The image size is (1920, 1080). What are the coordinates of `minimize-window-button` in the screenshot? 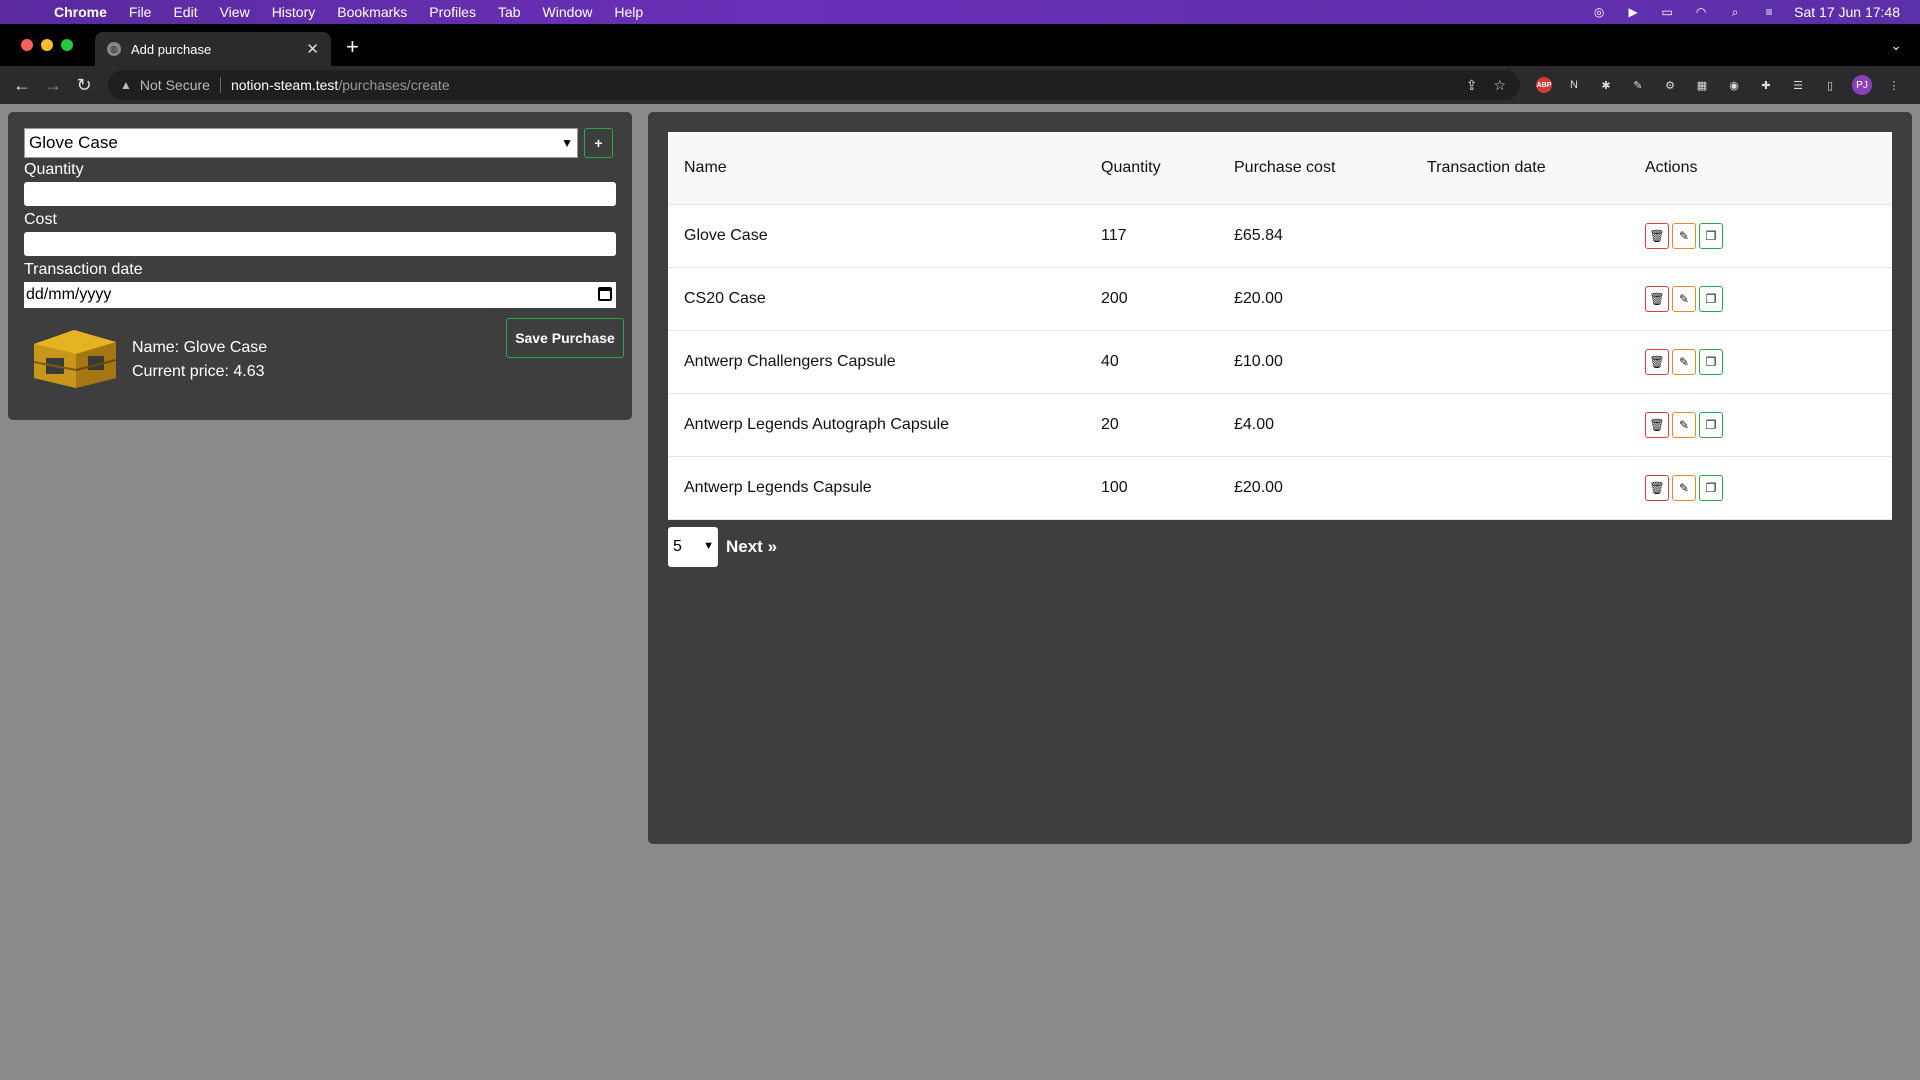 It's located at (47, 45).